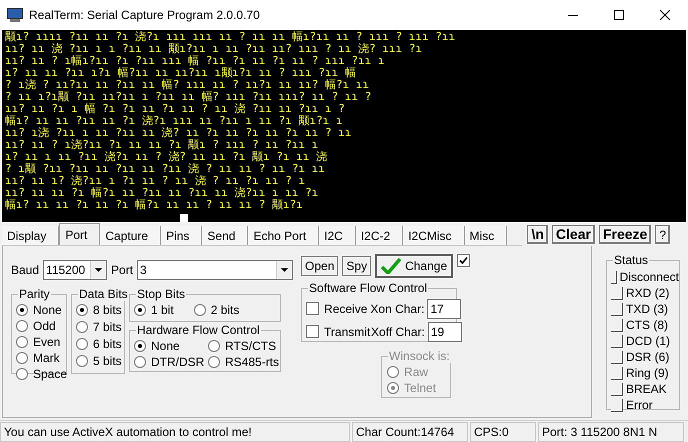 The height and width of the screenshot is (442, 688). Describe the element at coordinates (225, 235) in the screenshot. I see `tab: Send` at that location.